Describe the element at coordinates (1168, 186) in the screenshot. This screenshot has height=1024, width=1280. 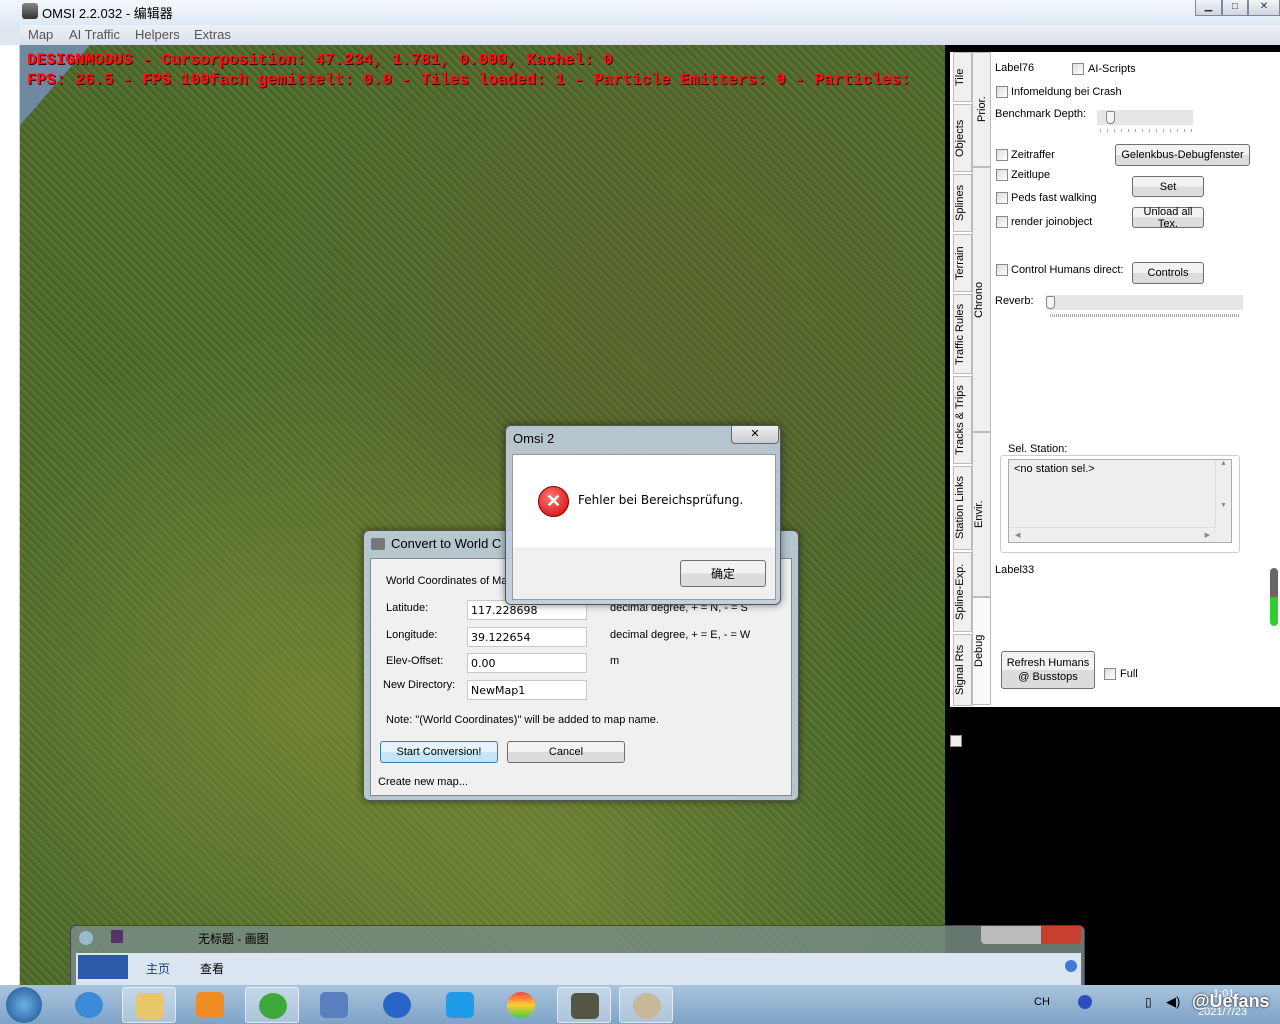
I see `set-button: Set` at that location.